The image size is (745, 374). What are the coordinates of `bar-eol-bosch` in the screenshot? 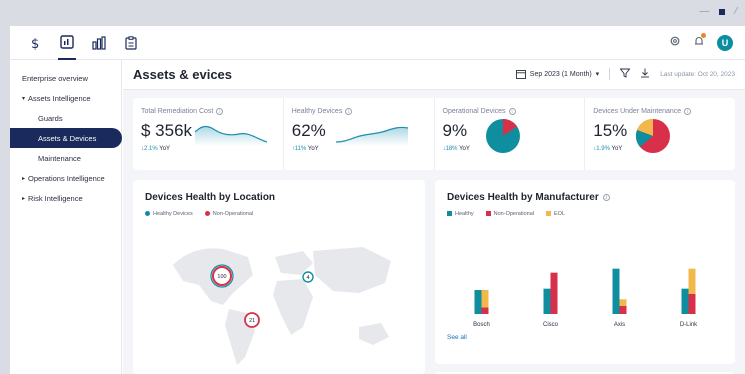 It's located at (485, 299).